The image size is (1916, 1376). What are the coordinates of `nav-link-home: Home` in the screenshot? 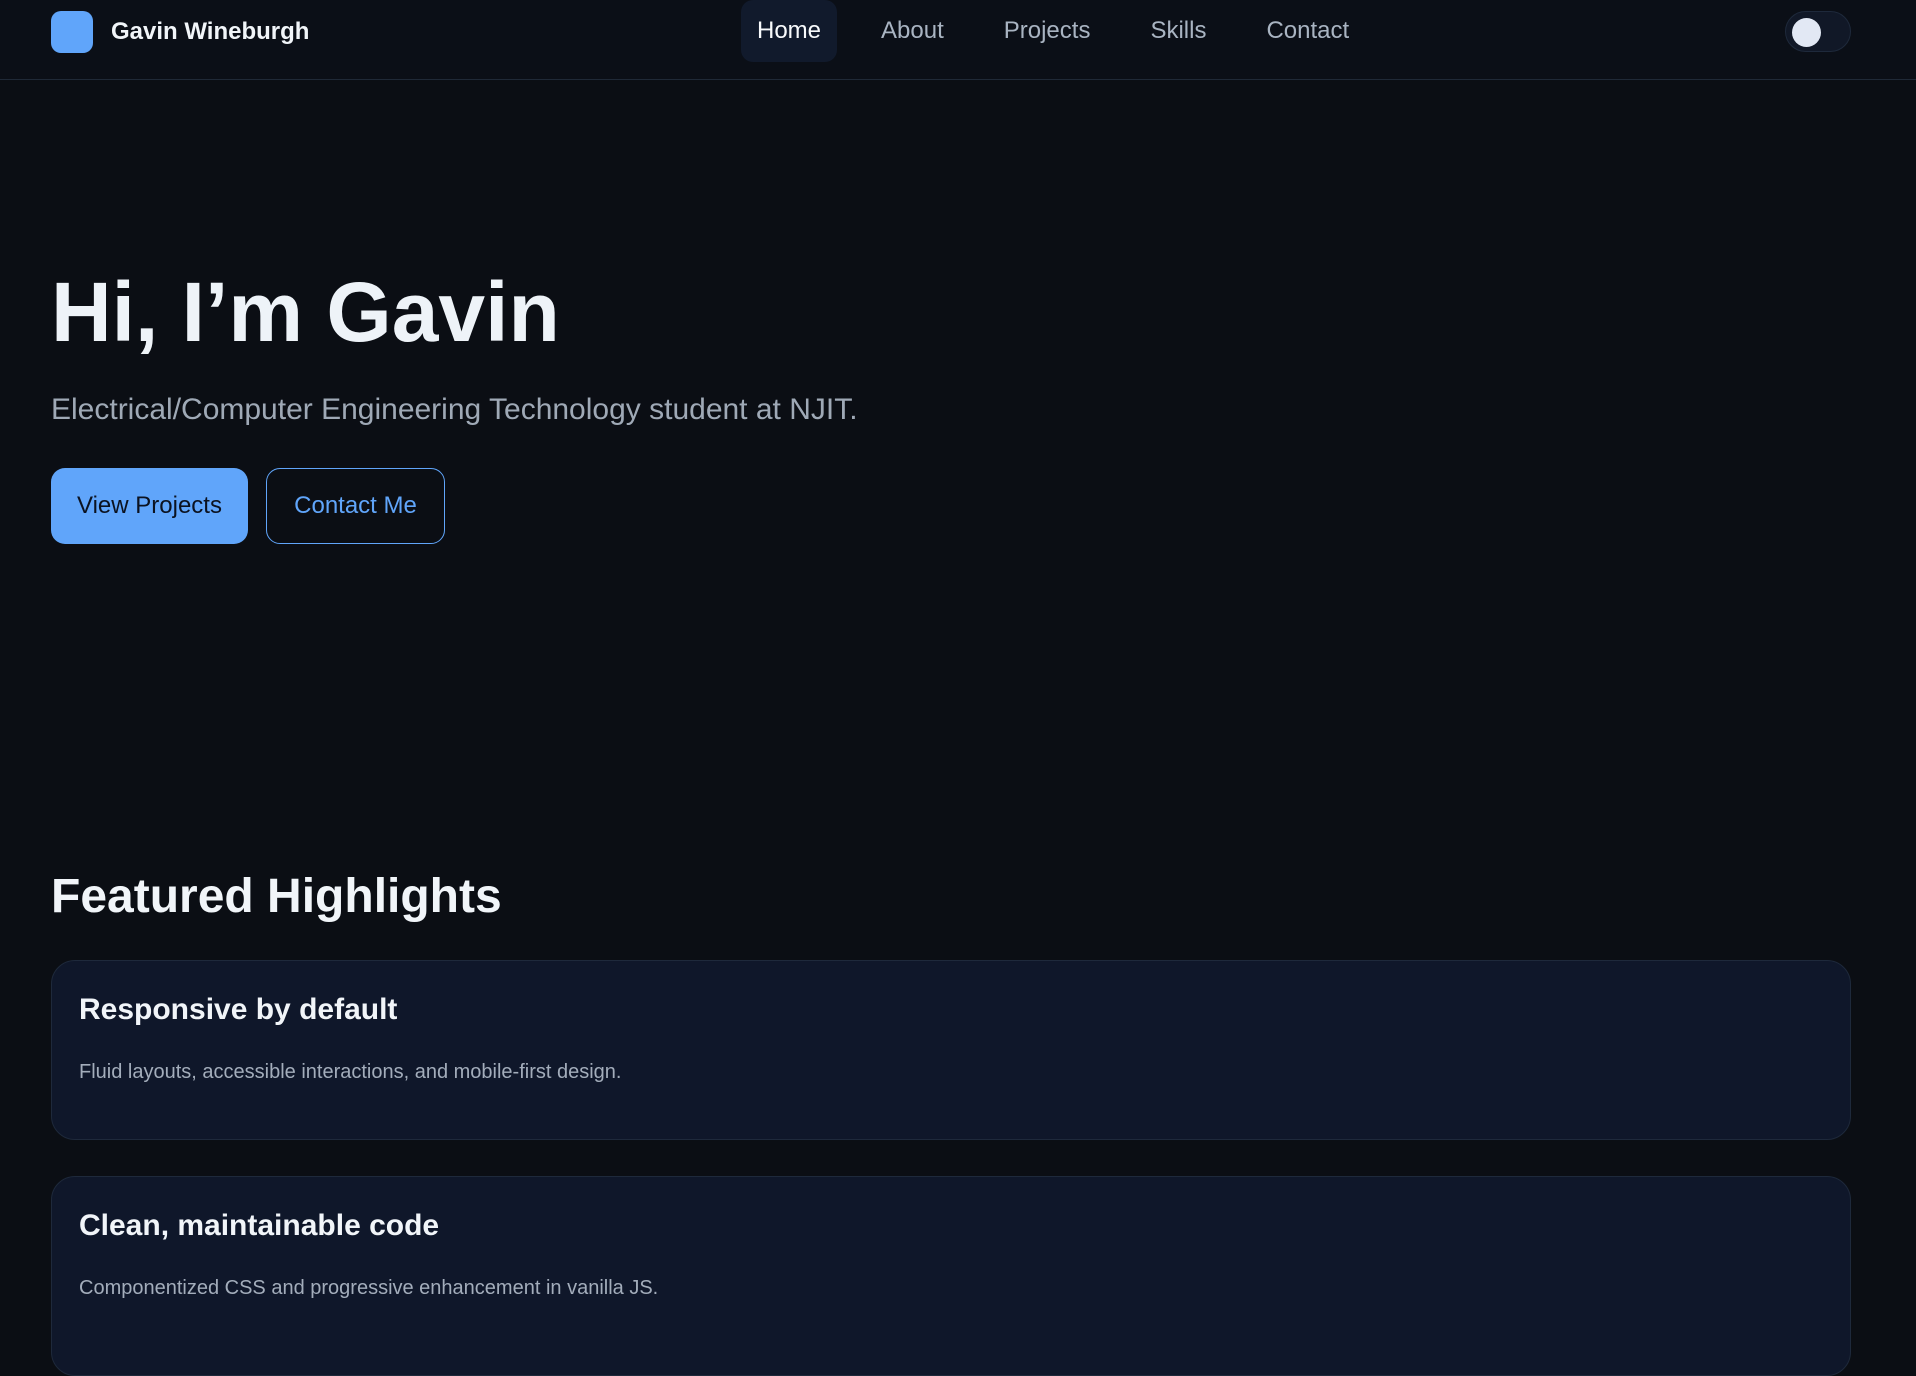 It's located at (789, 31).